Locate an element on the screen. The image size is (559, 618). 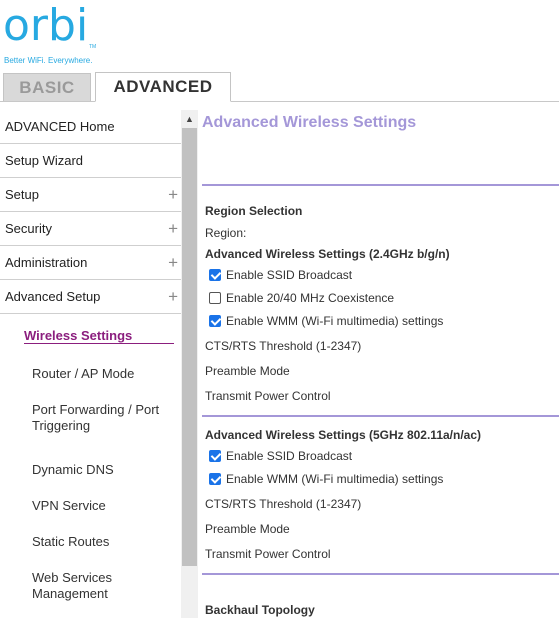
sidebar-scrollbar: ▲ is located at coordinates (189, 364).